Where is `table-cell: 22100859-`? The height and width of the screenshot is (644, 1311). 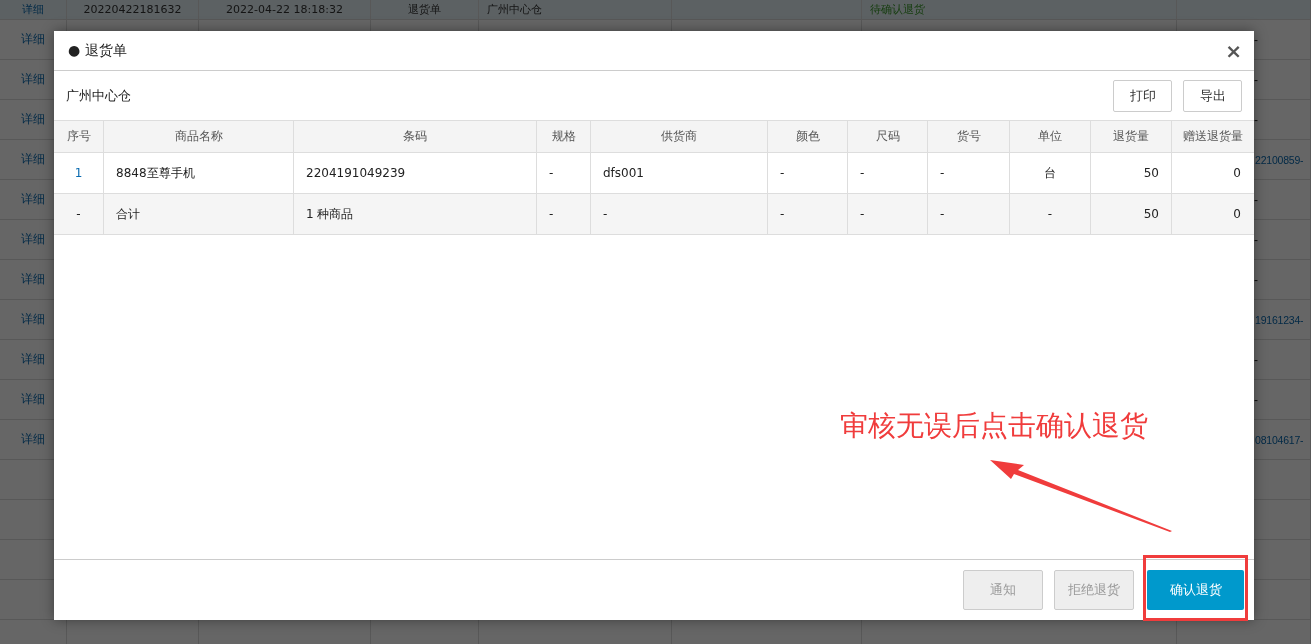
table-cell: 22100859- is located at coordinates (1279, 159).